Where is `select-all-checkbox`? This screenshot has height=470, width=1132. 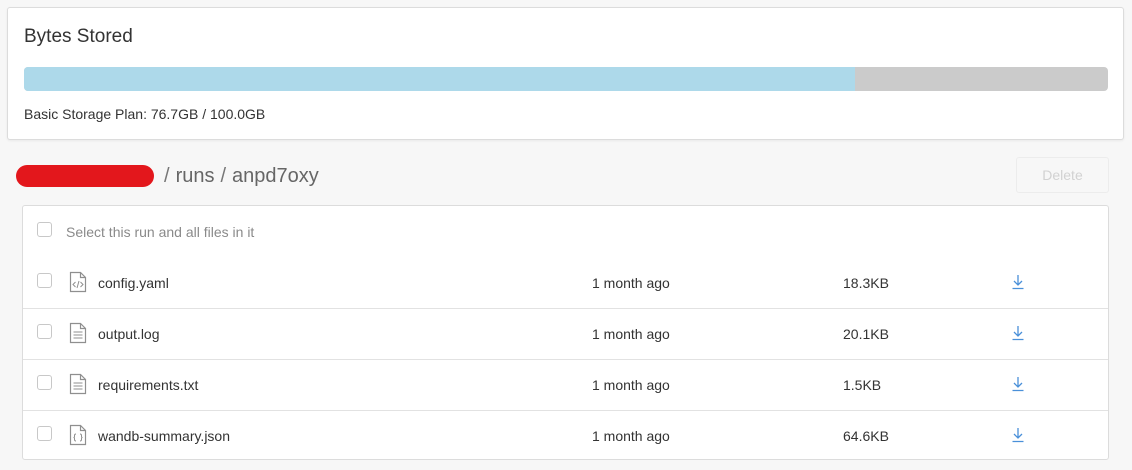
select-all-checkbox is located at coordinates (44, 229).